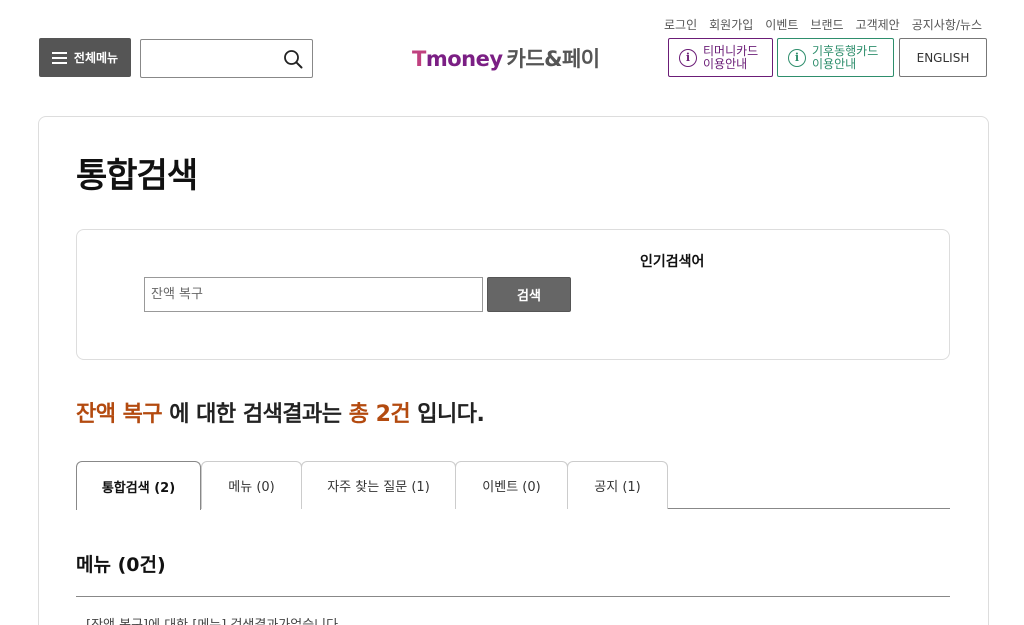 The height and width of the screenshot is (625, 1024). What do you see at coordinates (529, 294) in the screenshot?
I see `search-submit-button: 검색` at bounding box center [529, 294].